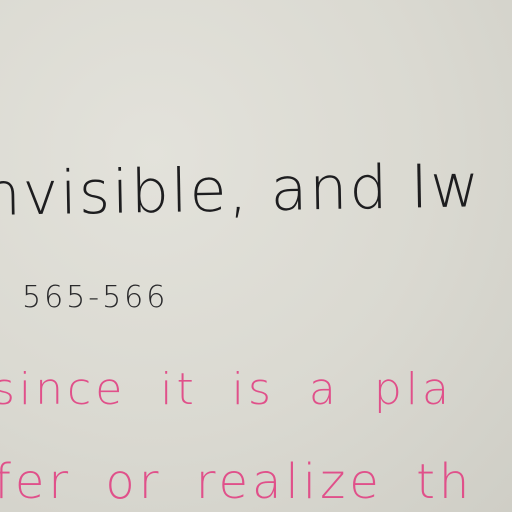 The height and width of the screenshot is (512, 512). What do you see at coordinates (226, 389) in the screenshot?
I see `pink-ink-line-1: since it is a pla` at bounding box center [226, 389].